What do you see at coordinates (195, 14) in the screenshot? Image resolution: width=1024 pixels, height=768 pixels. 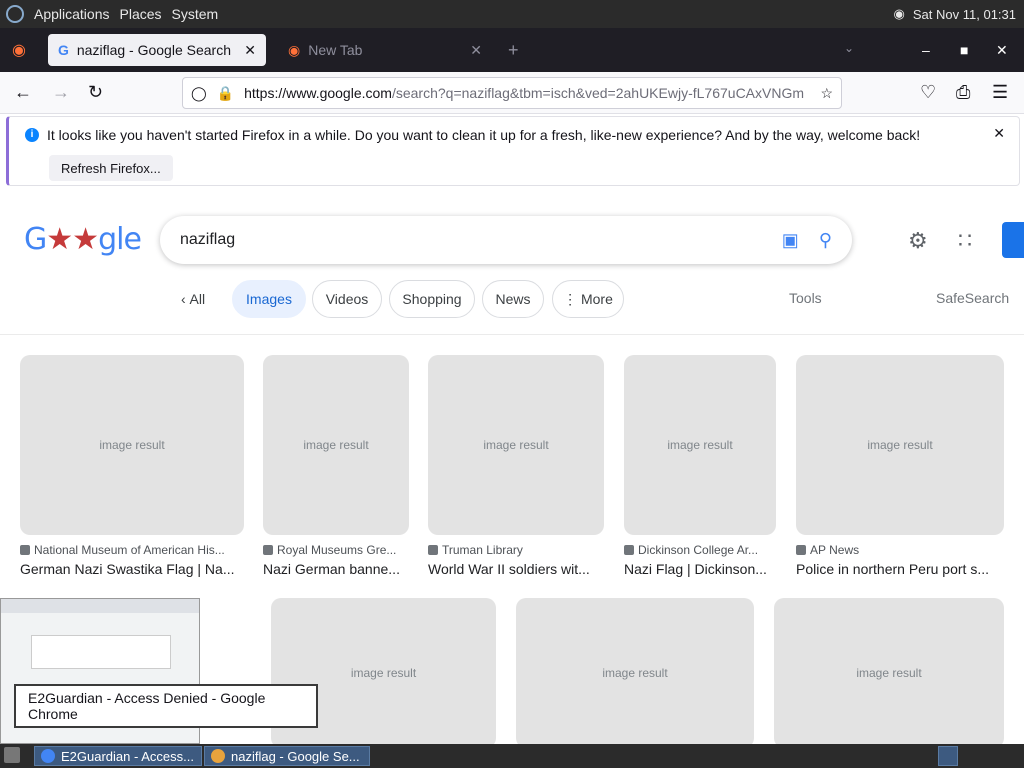 I see `menu-system: System` at bounding box center [195, 14].